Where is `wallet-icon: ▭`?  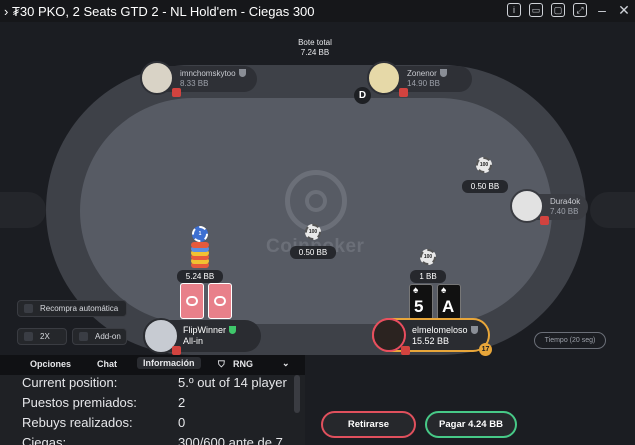 wallet-icon: ▭ is located at coordinates (536, 10).